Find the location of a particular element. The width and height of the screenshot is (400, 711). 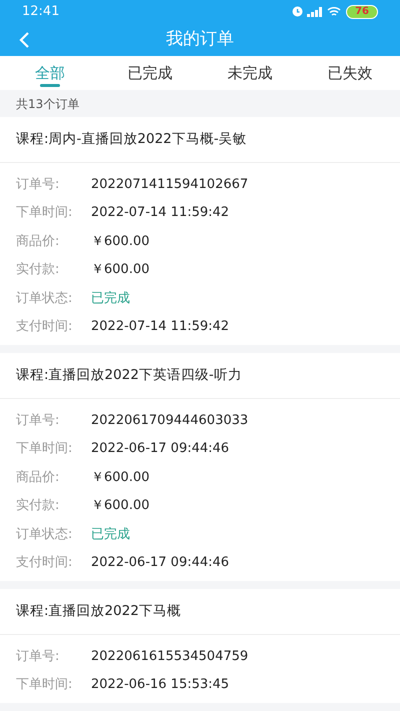

course-title: 课程:周内-直播回放2022下马概-吴敏 is located at coordinates (131, 140).